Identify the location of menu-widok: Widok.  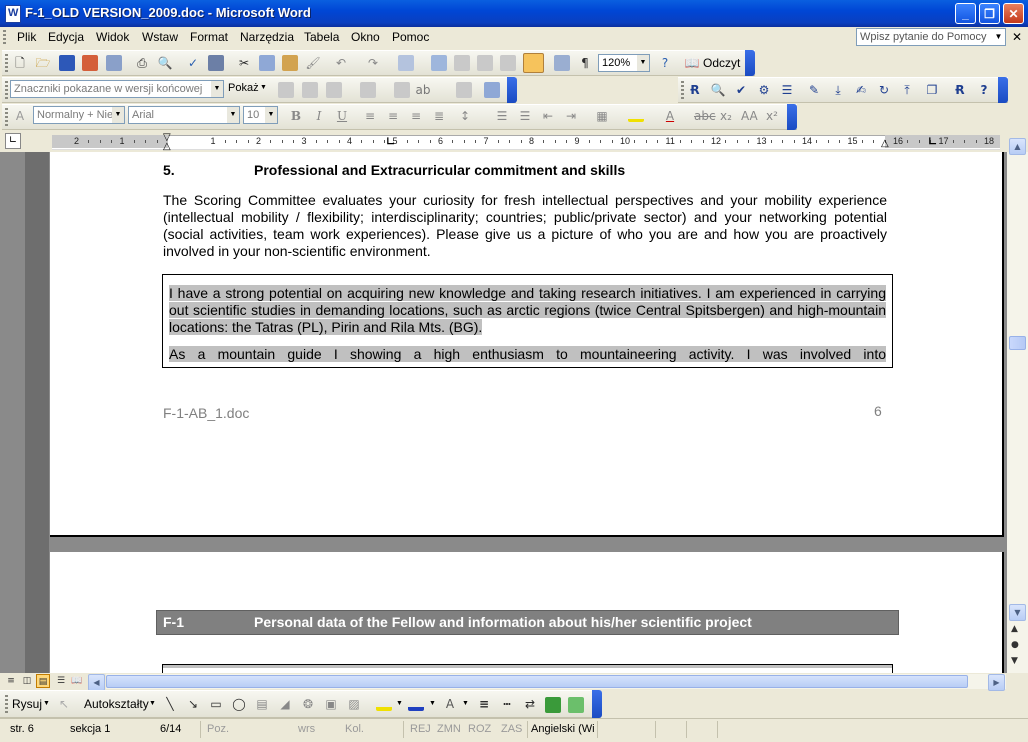
(112, 37).